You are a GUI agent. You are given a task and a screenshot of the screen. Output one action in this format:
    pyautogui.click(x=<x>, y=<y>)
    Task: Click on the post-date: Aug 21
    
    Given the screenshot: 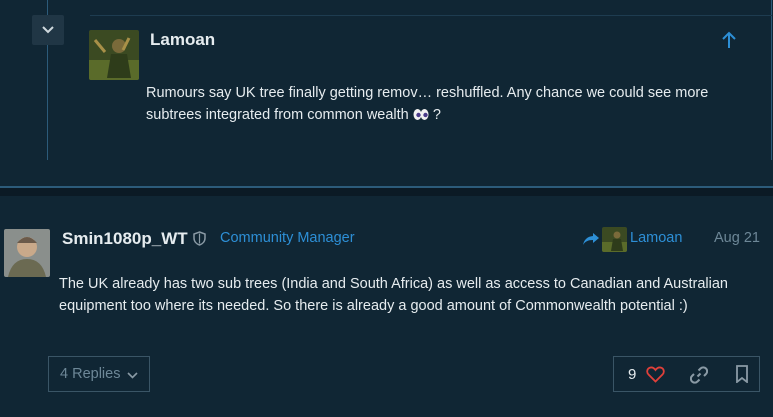 What is the action you would take?
    pyautogui.click(x=737, y=238)
    